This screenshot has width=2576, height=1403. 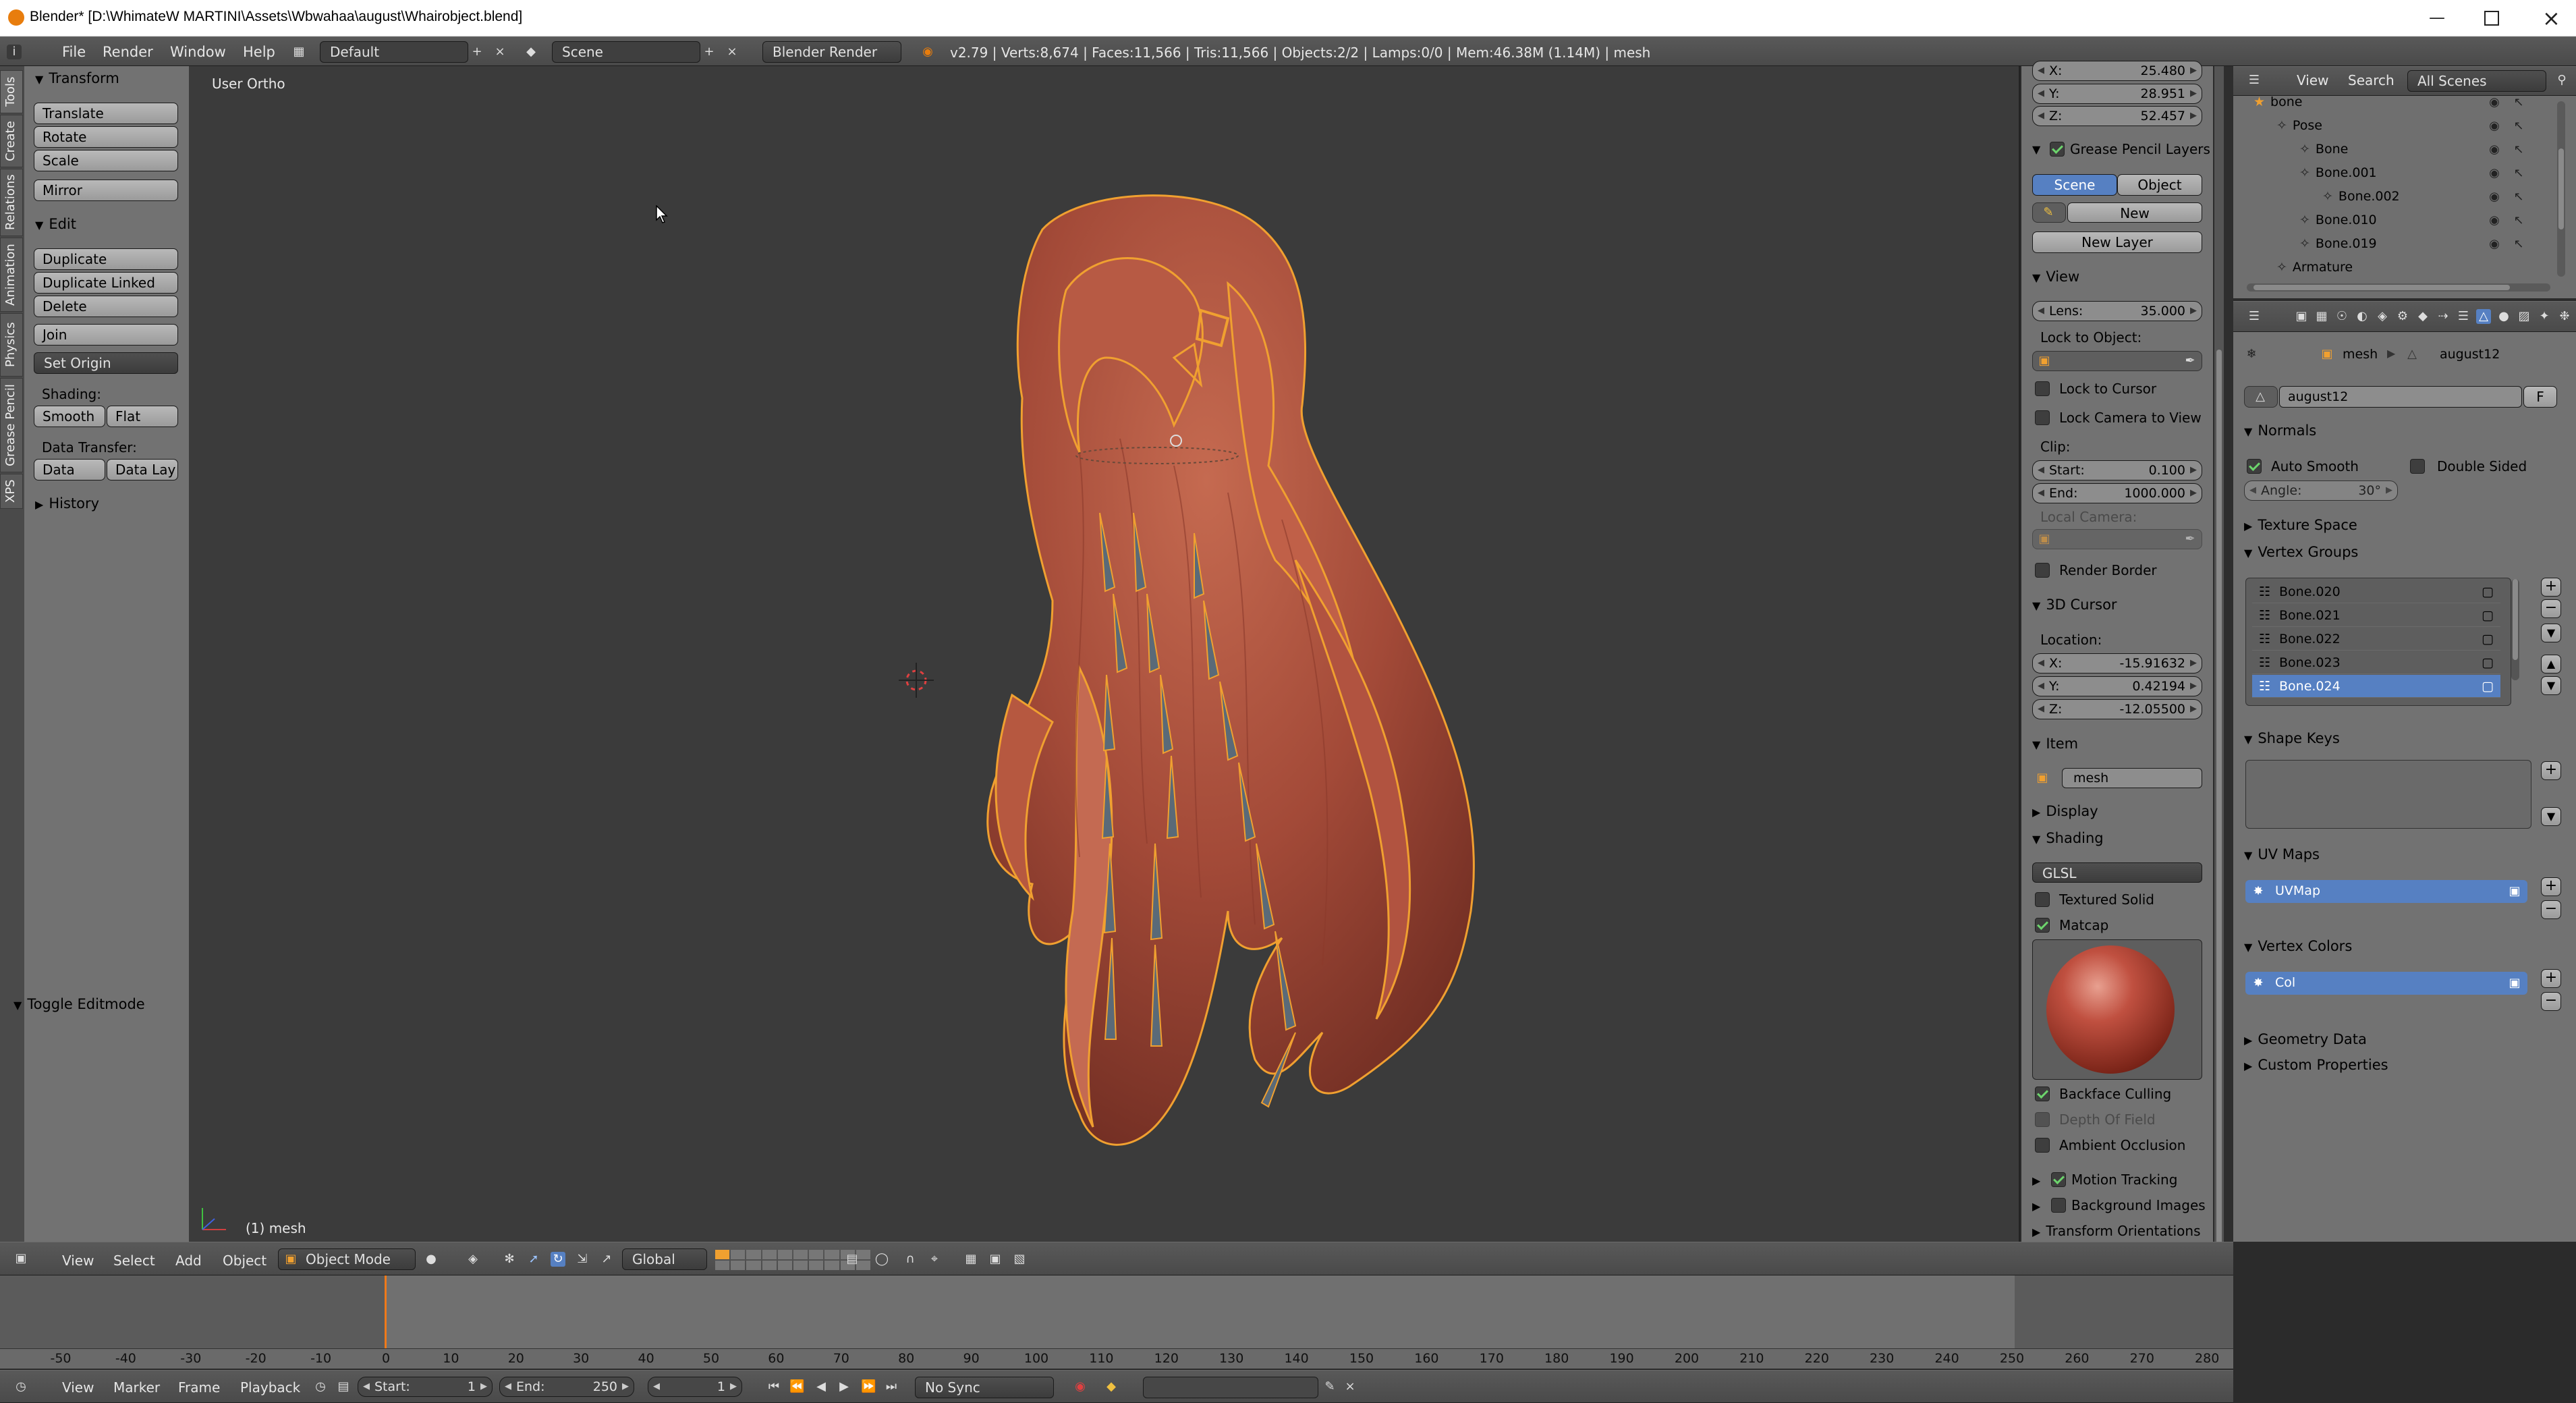 What do you see at coordinates (2323, 149) in the screenshot?
I see `outliner-row: ✧ Bone` at bounding box center [2323, 149].